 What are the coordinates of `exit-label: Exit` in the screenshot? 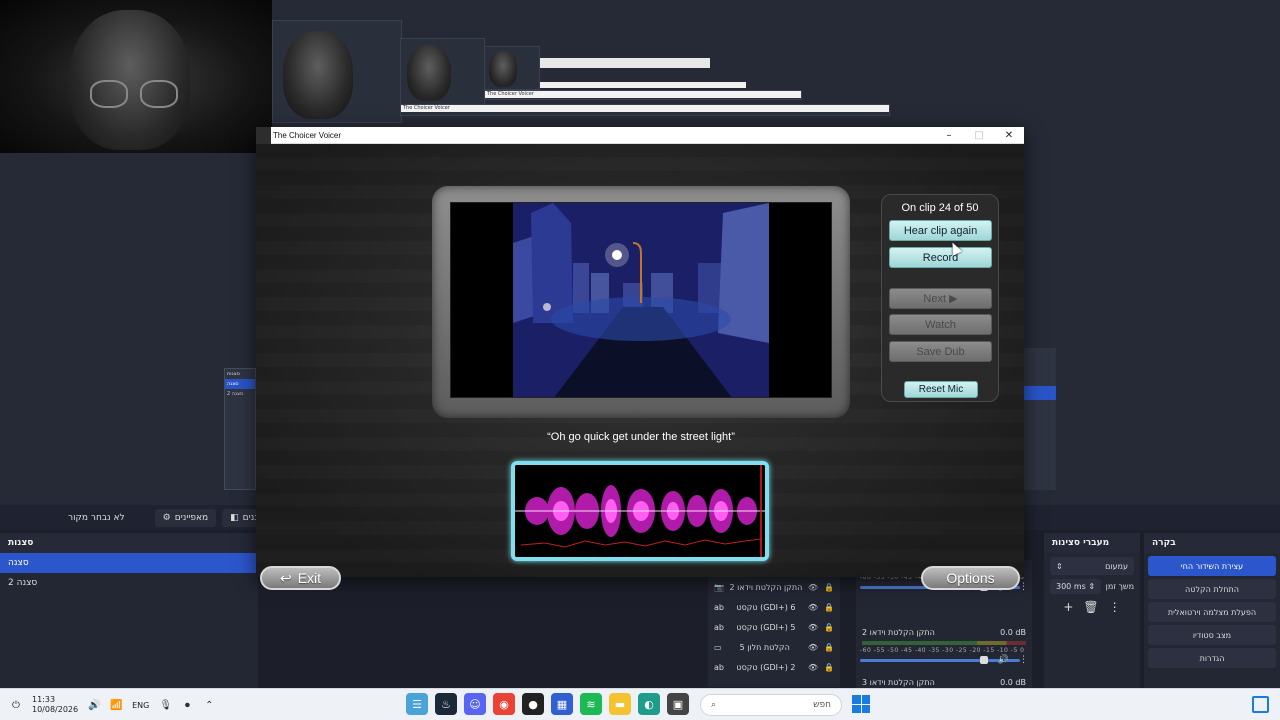 It's located at (309, 578).